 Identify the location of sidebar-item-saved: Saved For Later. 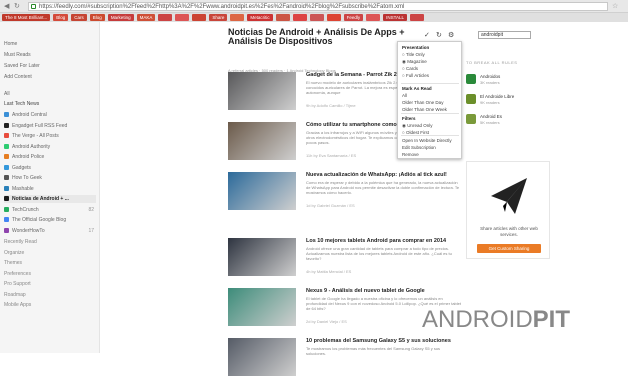
(50, 66).